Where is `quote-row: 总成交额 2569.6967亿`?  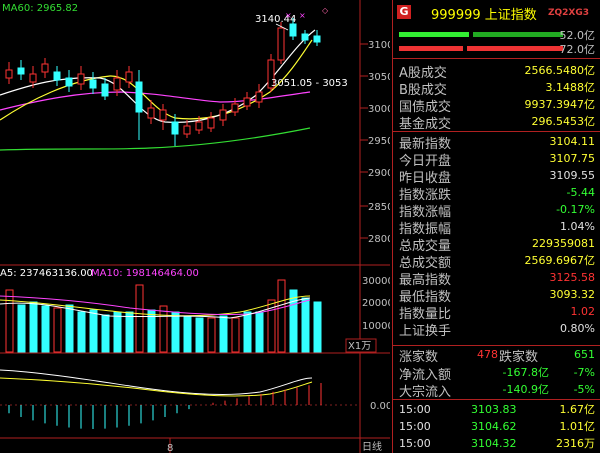
quote-row: 总成交额 2569.6967亿 is located at coordinates (496, 261).